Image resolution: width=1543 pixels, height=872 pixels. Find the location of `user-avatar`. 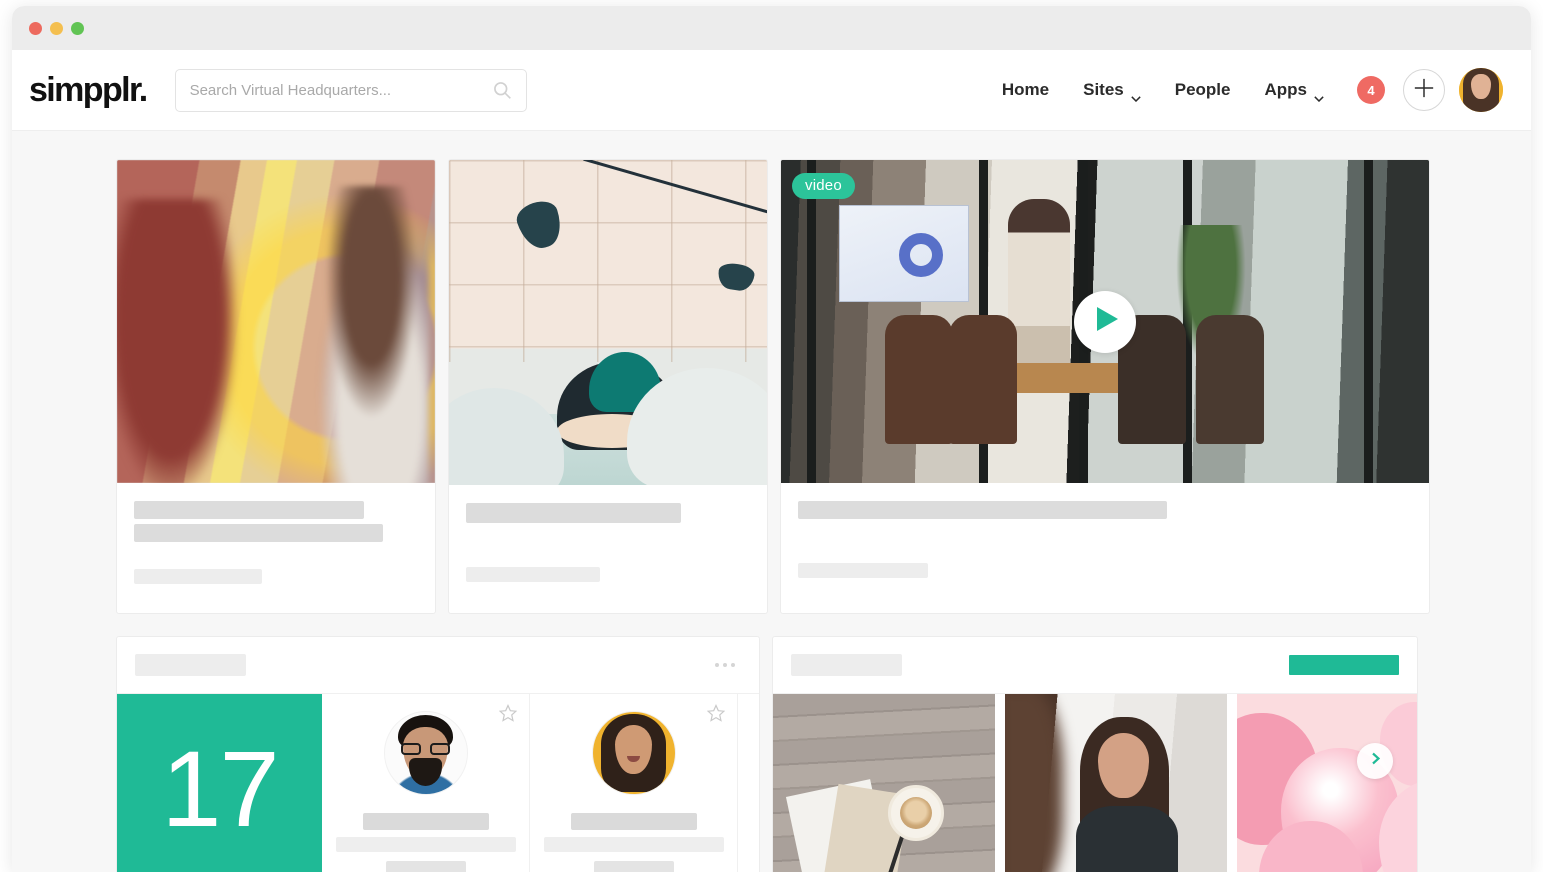

user-avatar is located at coordinates (1481, 90).